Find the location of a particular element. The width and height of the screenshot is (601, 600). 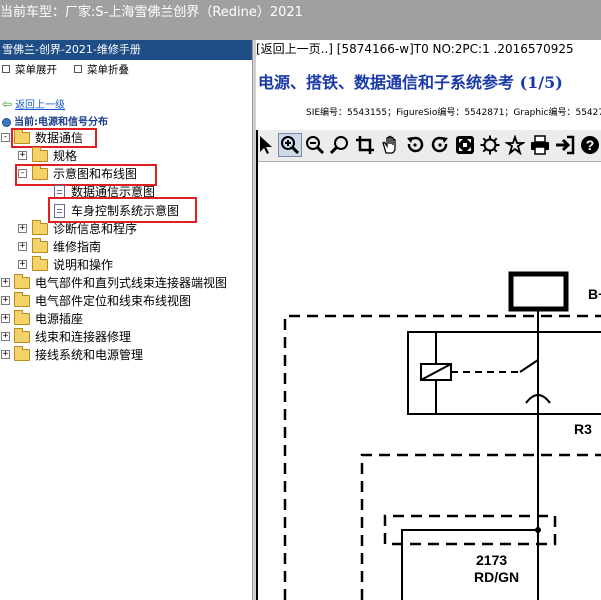

wire-color-label: RD/GN is located at coordinates (497, 577).